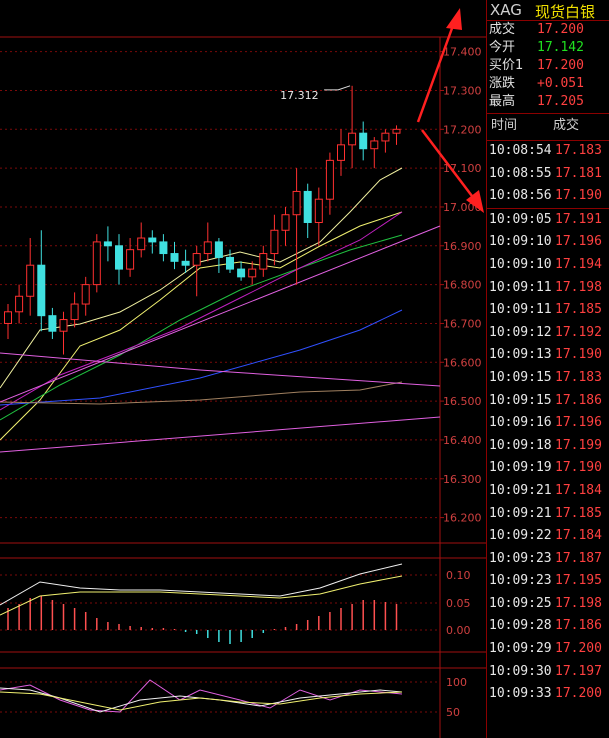 The image size is (609, 738). I want to click on trade-row: 10:09:10 17.196, so click(548, 242).